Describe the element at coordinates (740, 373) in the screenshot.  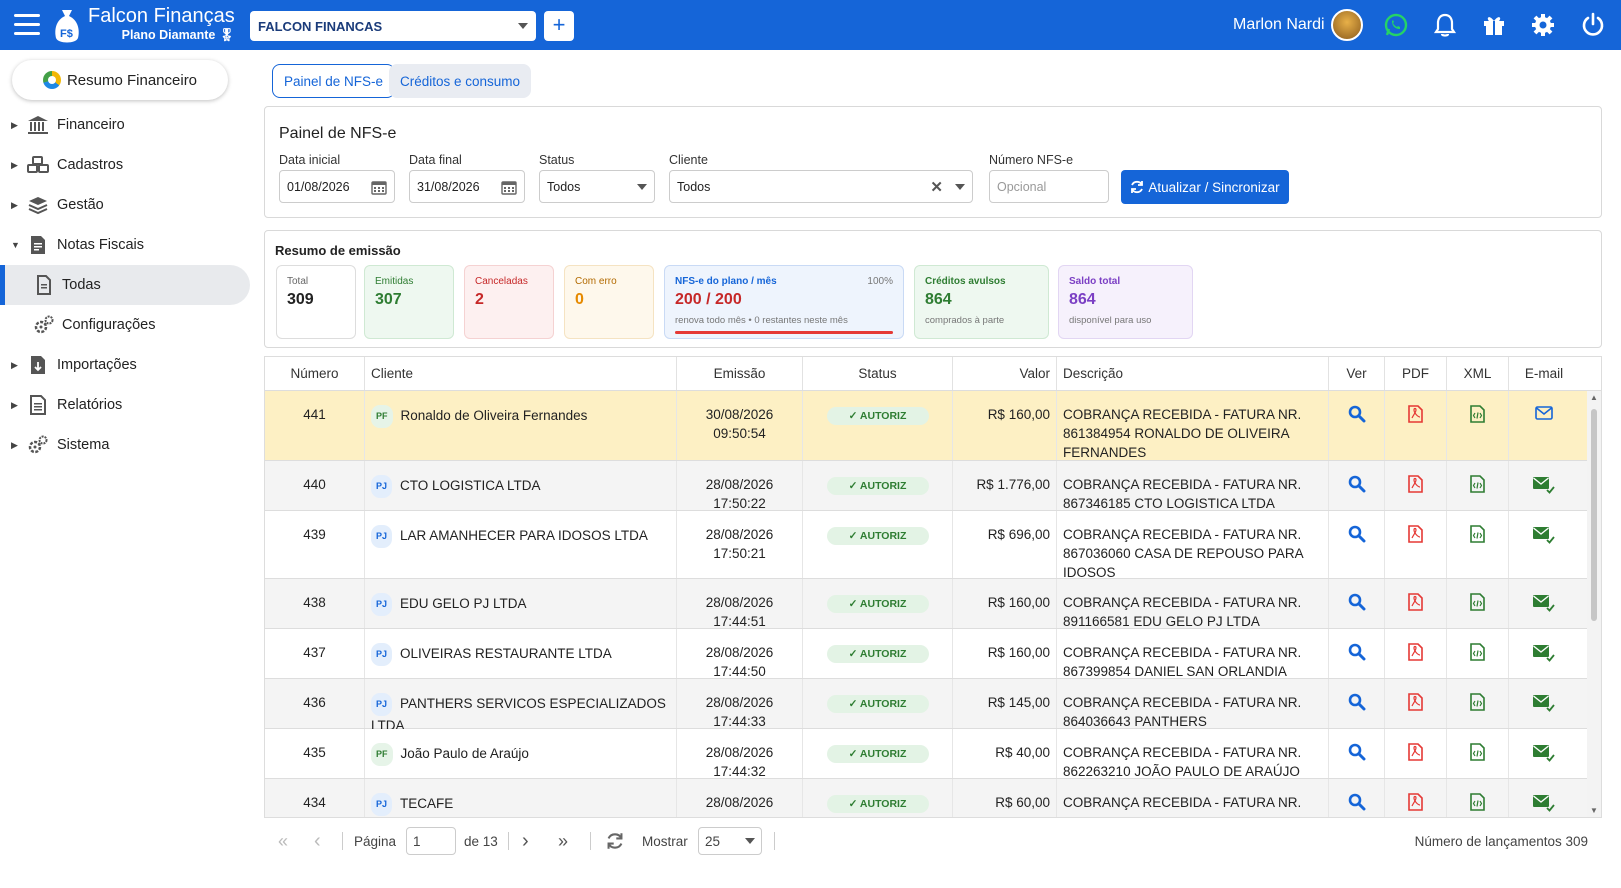
I see `col-emissao: Emissão` at that location.